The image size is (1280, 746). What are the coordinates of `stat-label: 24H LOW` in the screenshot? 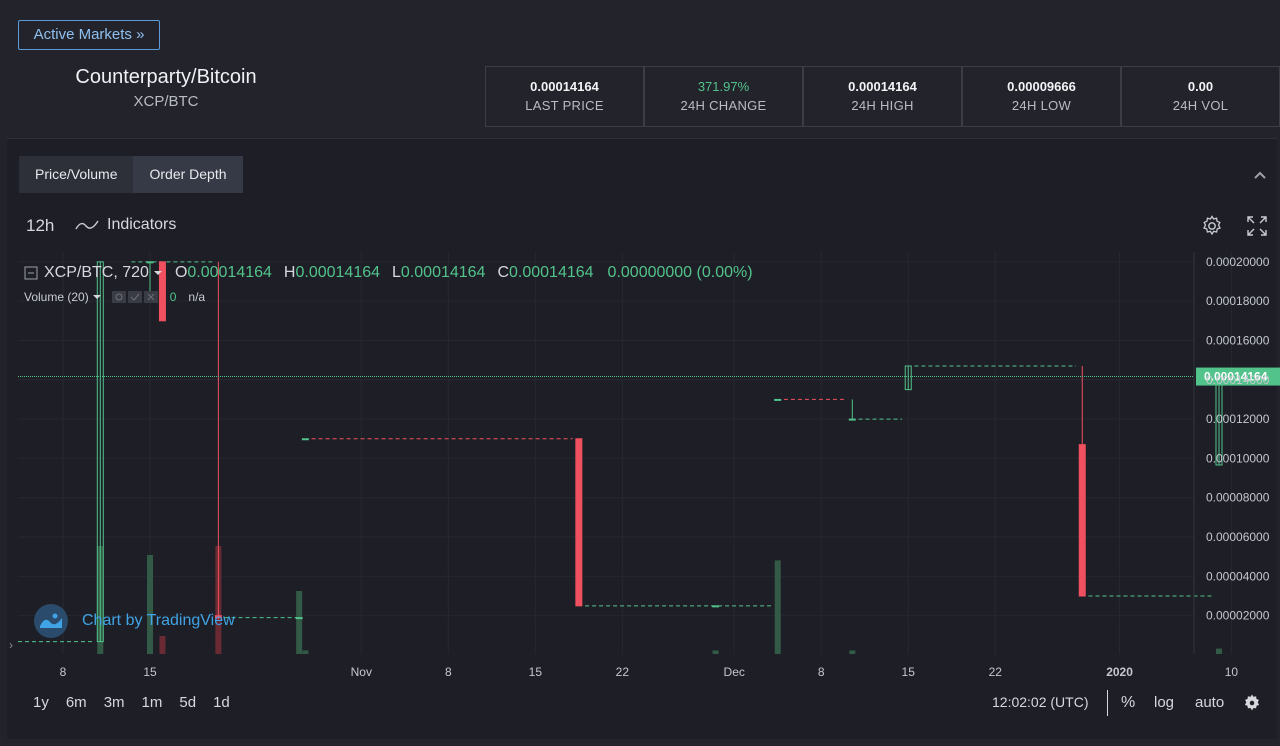 It's located at (1041, 105).